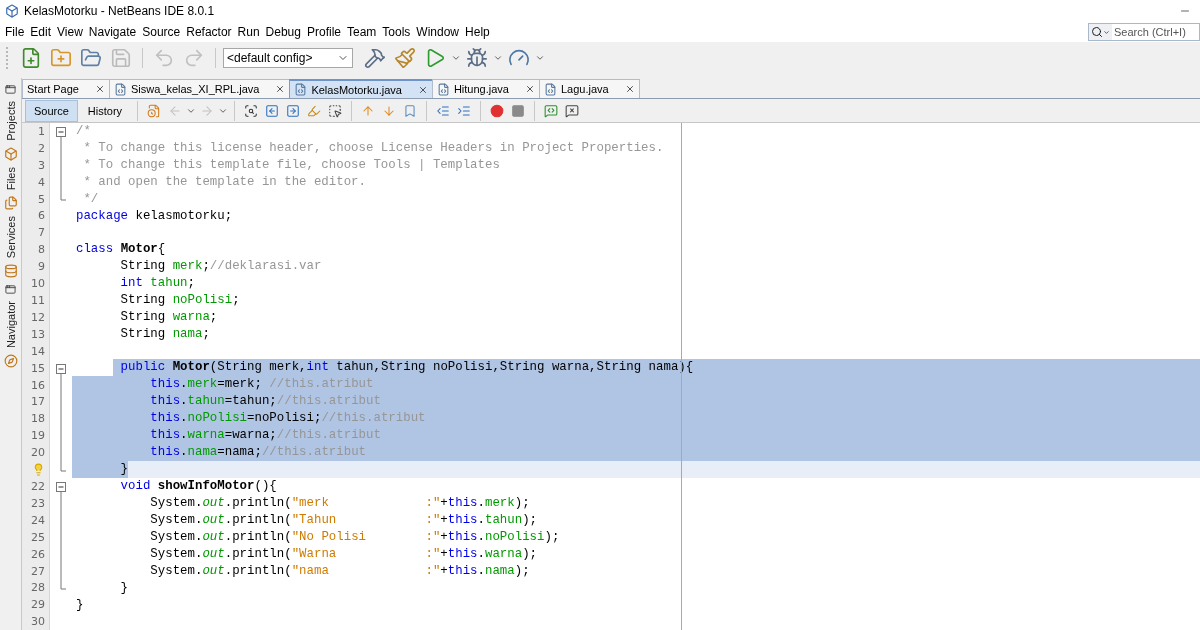 This screenshot has height=630, width=1200. I want to click on highlighter-icon, so click(314, 110).